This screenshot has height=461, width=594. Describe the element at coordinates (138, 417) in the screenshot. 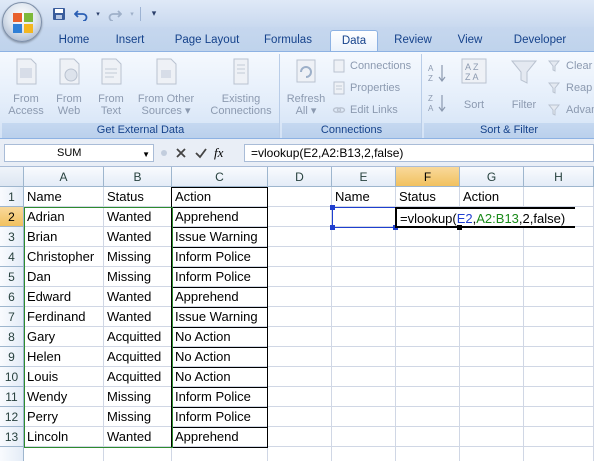

I see `cell-b12: Missing` at that location.